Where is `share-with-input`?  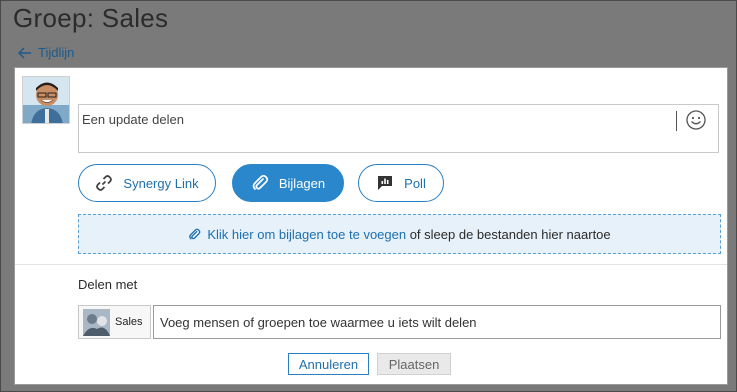 share-with-input is located at coordinates (437, 322).